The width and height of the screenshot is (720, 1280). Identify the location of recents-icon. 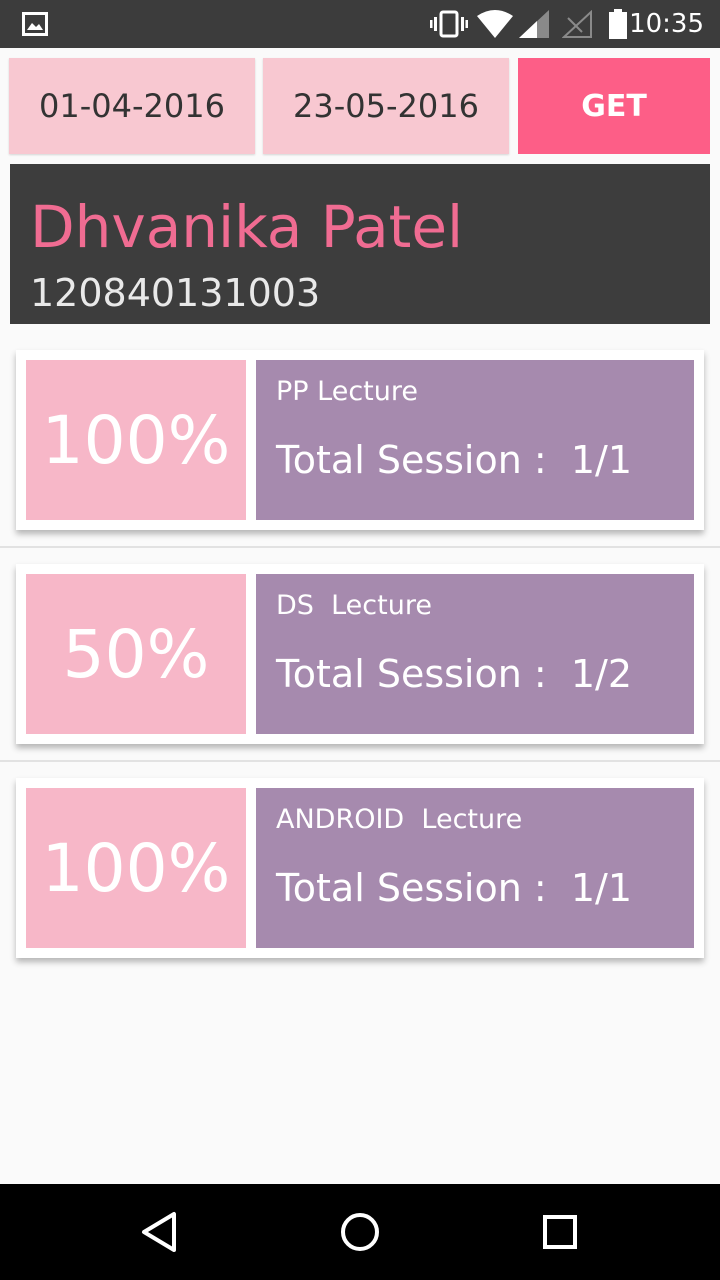
(560, 1232).